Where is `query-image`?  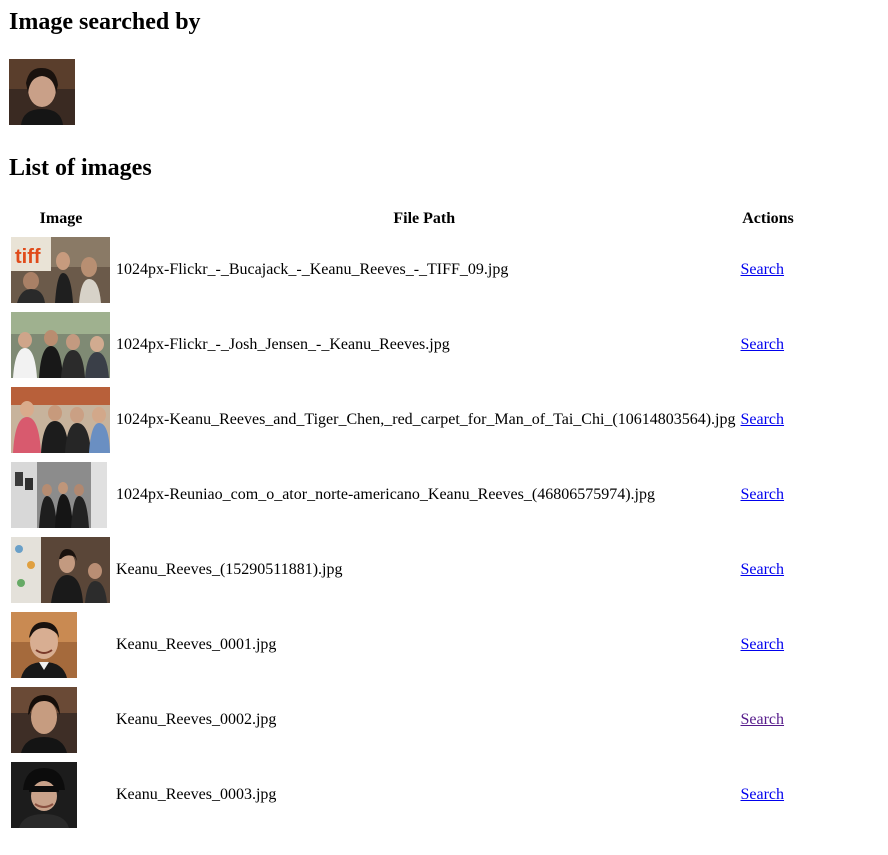 query-image is located at coordinates (42, 92).